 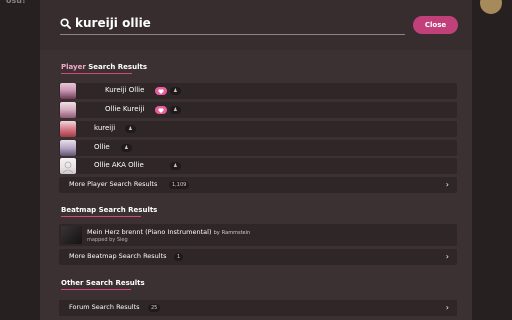 What do you see at coordinates (258, 166) in the screenshot?
I see `player-row: Ollie AKA Ollie ♟` at bounding box center [258, 166].